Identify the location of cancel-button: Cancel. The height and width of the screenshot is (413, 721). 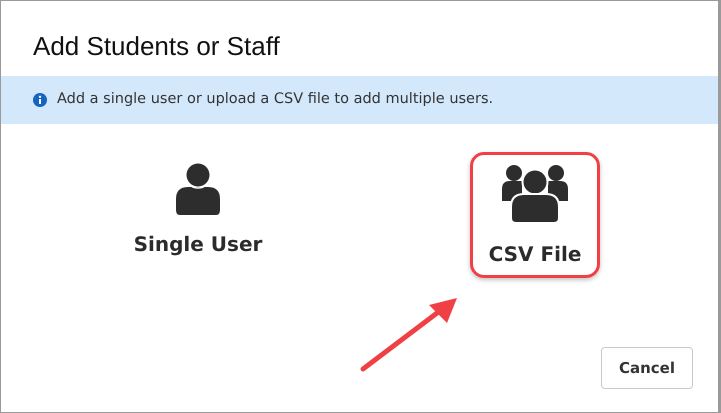
(646, 367).